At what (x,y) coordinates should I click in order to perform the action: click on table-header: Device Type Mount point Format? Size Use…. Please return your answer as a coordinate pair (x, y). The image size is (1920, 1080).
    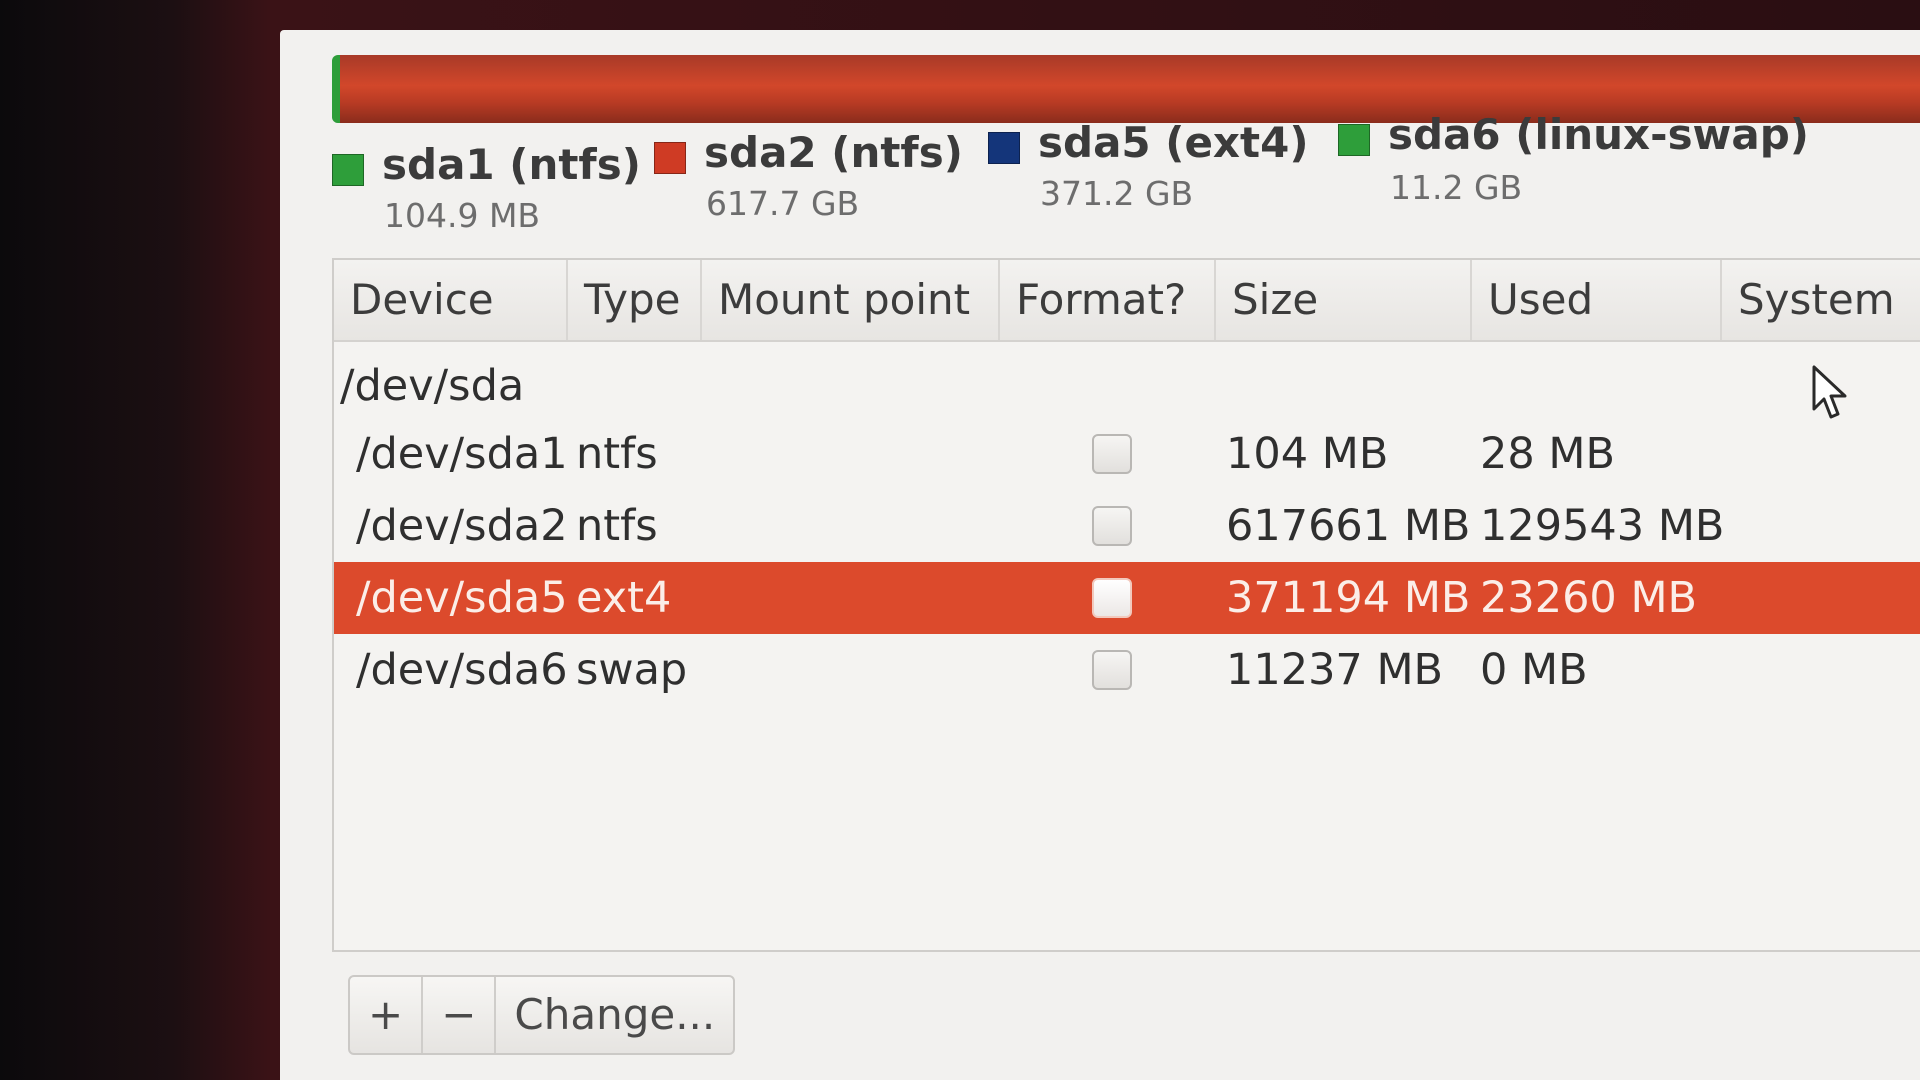
    Looking at the image, I should click on (1127, 301).